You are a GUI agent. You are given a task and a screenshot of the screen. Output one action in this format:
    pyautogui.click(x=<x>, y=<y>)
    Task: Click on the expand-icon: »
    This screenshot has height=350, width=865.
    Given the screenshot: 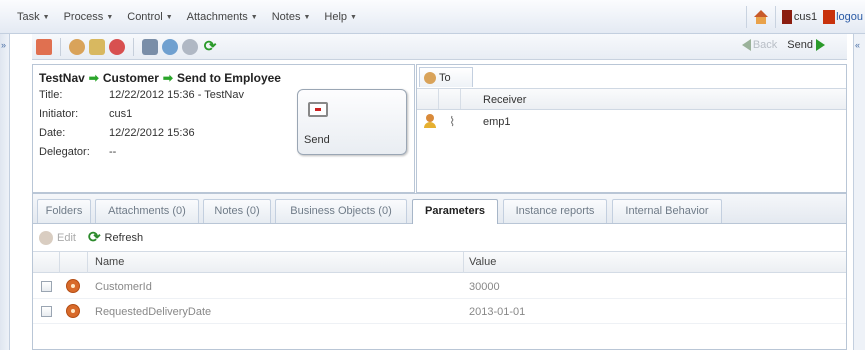 What is the action you would take?
    pyautogui.click(x=3, y=45)
    